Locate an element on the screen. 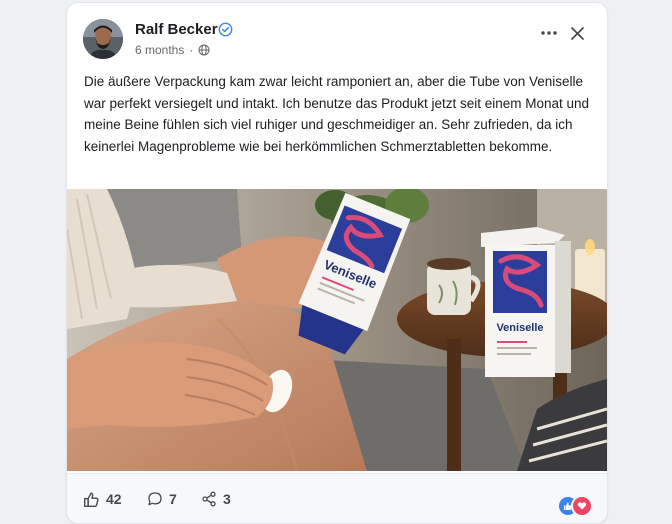 This screenshot has height=524, width=672. close-icon is located at coordinates (577, 33).